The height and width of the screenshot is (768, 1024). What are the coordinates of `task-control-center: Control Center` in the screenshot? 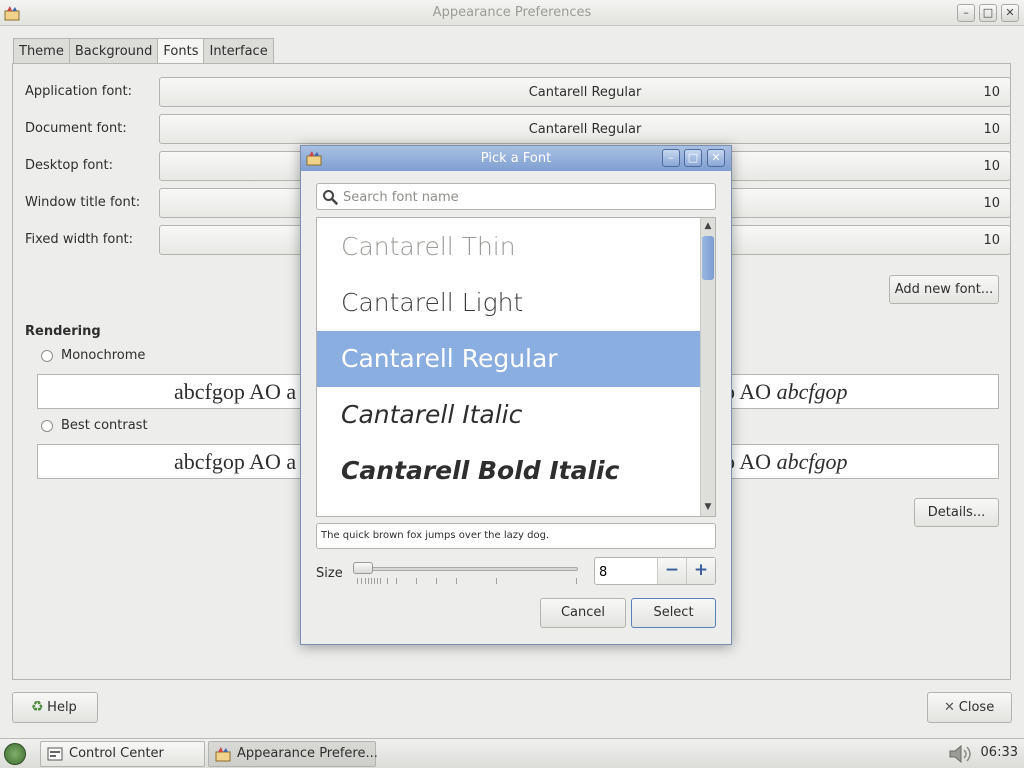 It's located at (122, 754).